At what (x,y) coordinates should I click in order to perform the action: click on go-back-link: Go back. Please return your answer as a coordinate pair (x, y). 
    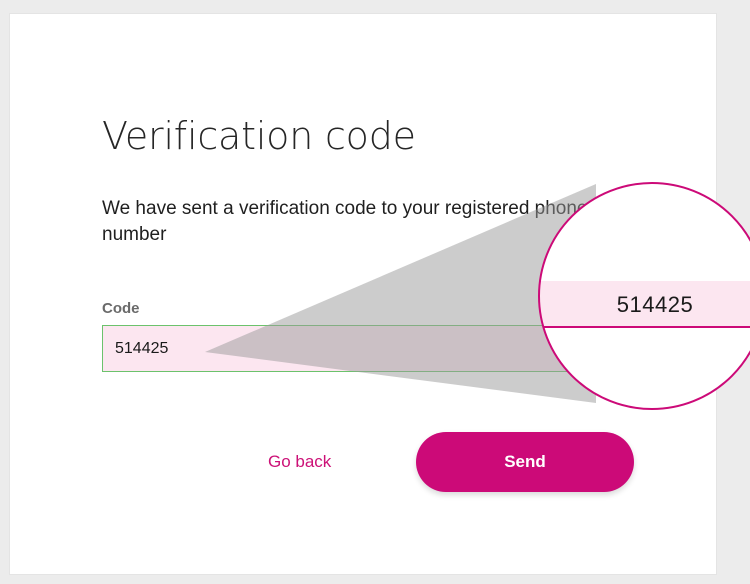
    Looking at the image, I should click on (299, 462).